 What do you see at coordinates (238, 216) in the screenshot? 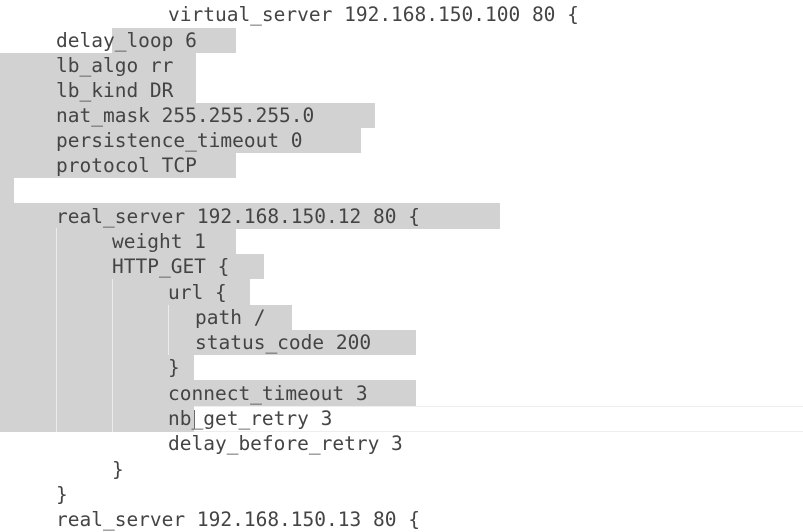
I see `code-line: real_server 192.168.150.12 80 {` at bounding box center [238, 216].